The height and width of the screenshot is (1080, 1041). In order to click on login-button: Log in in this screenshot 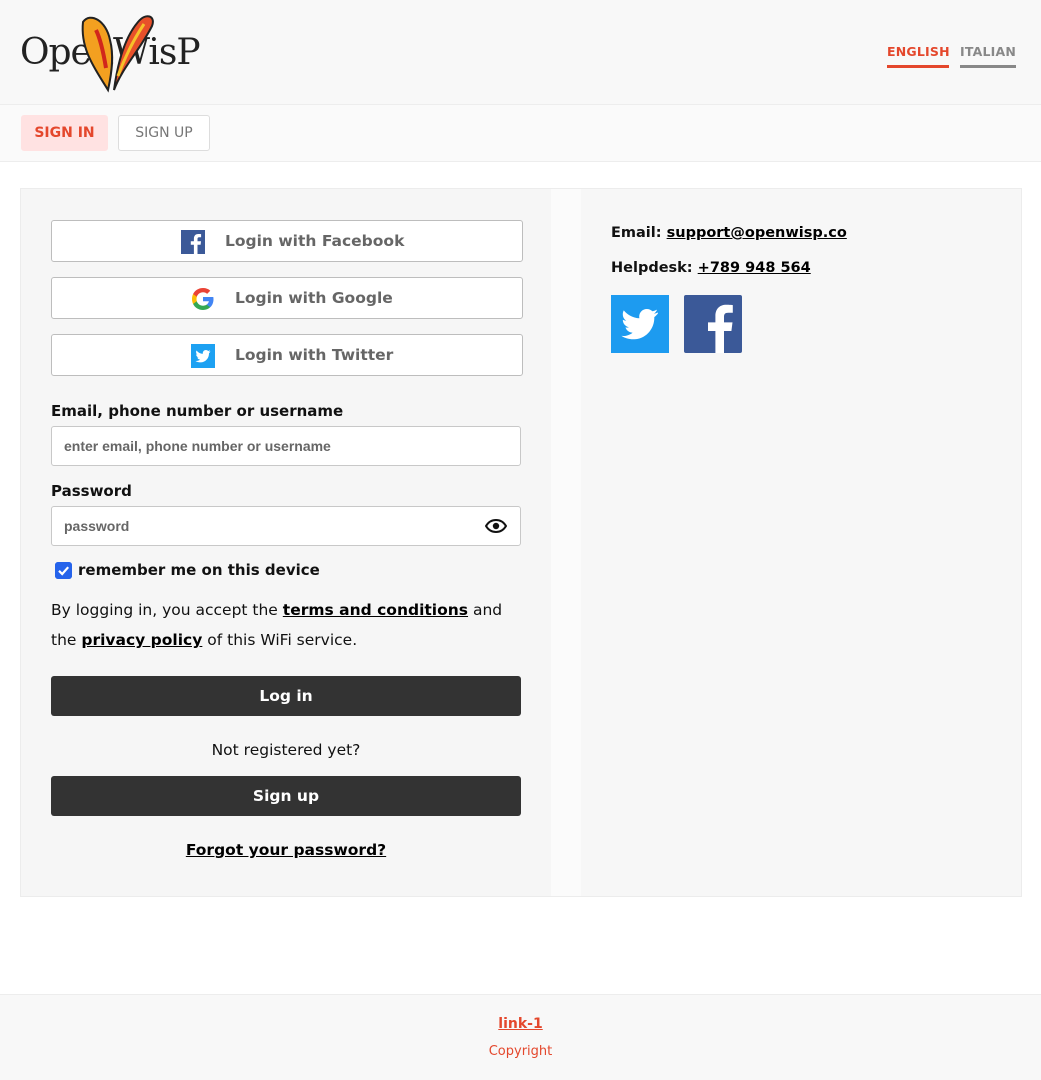, I will do `click(286, 696)`.